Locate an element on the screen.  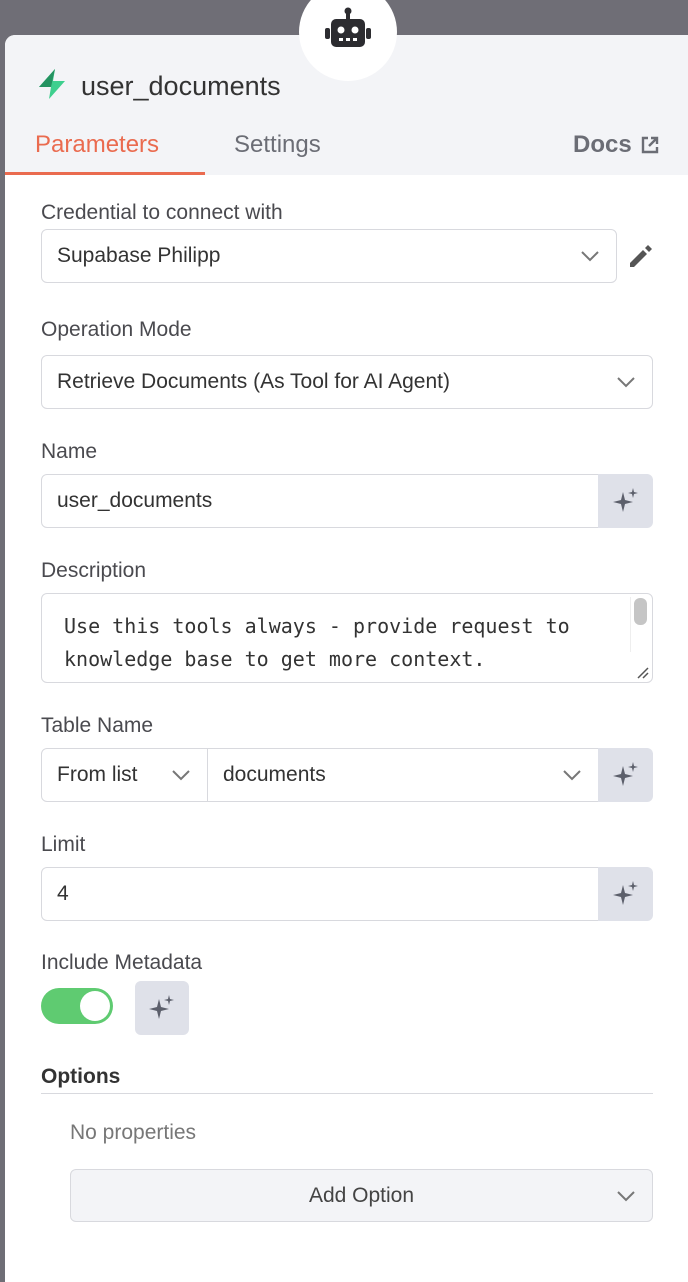
limit-input: 4 is located at coordinates (320, 894).